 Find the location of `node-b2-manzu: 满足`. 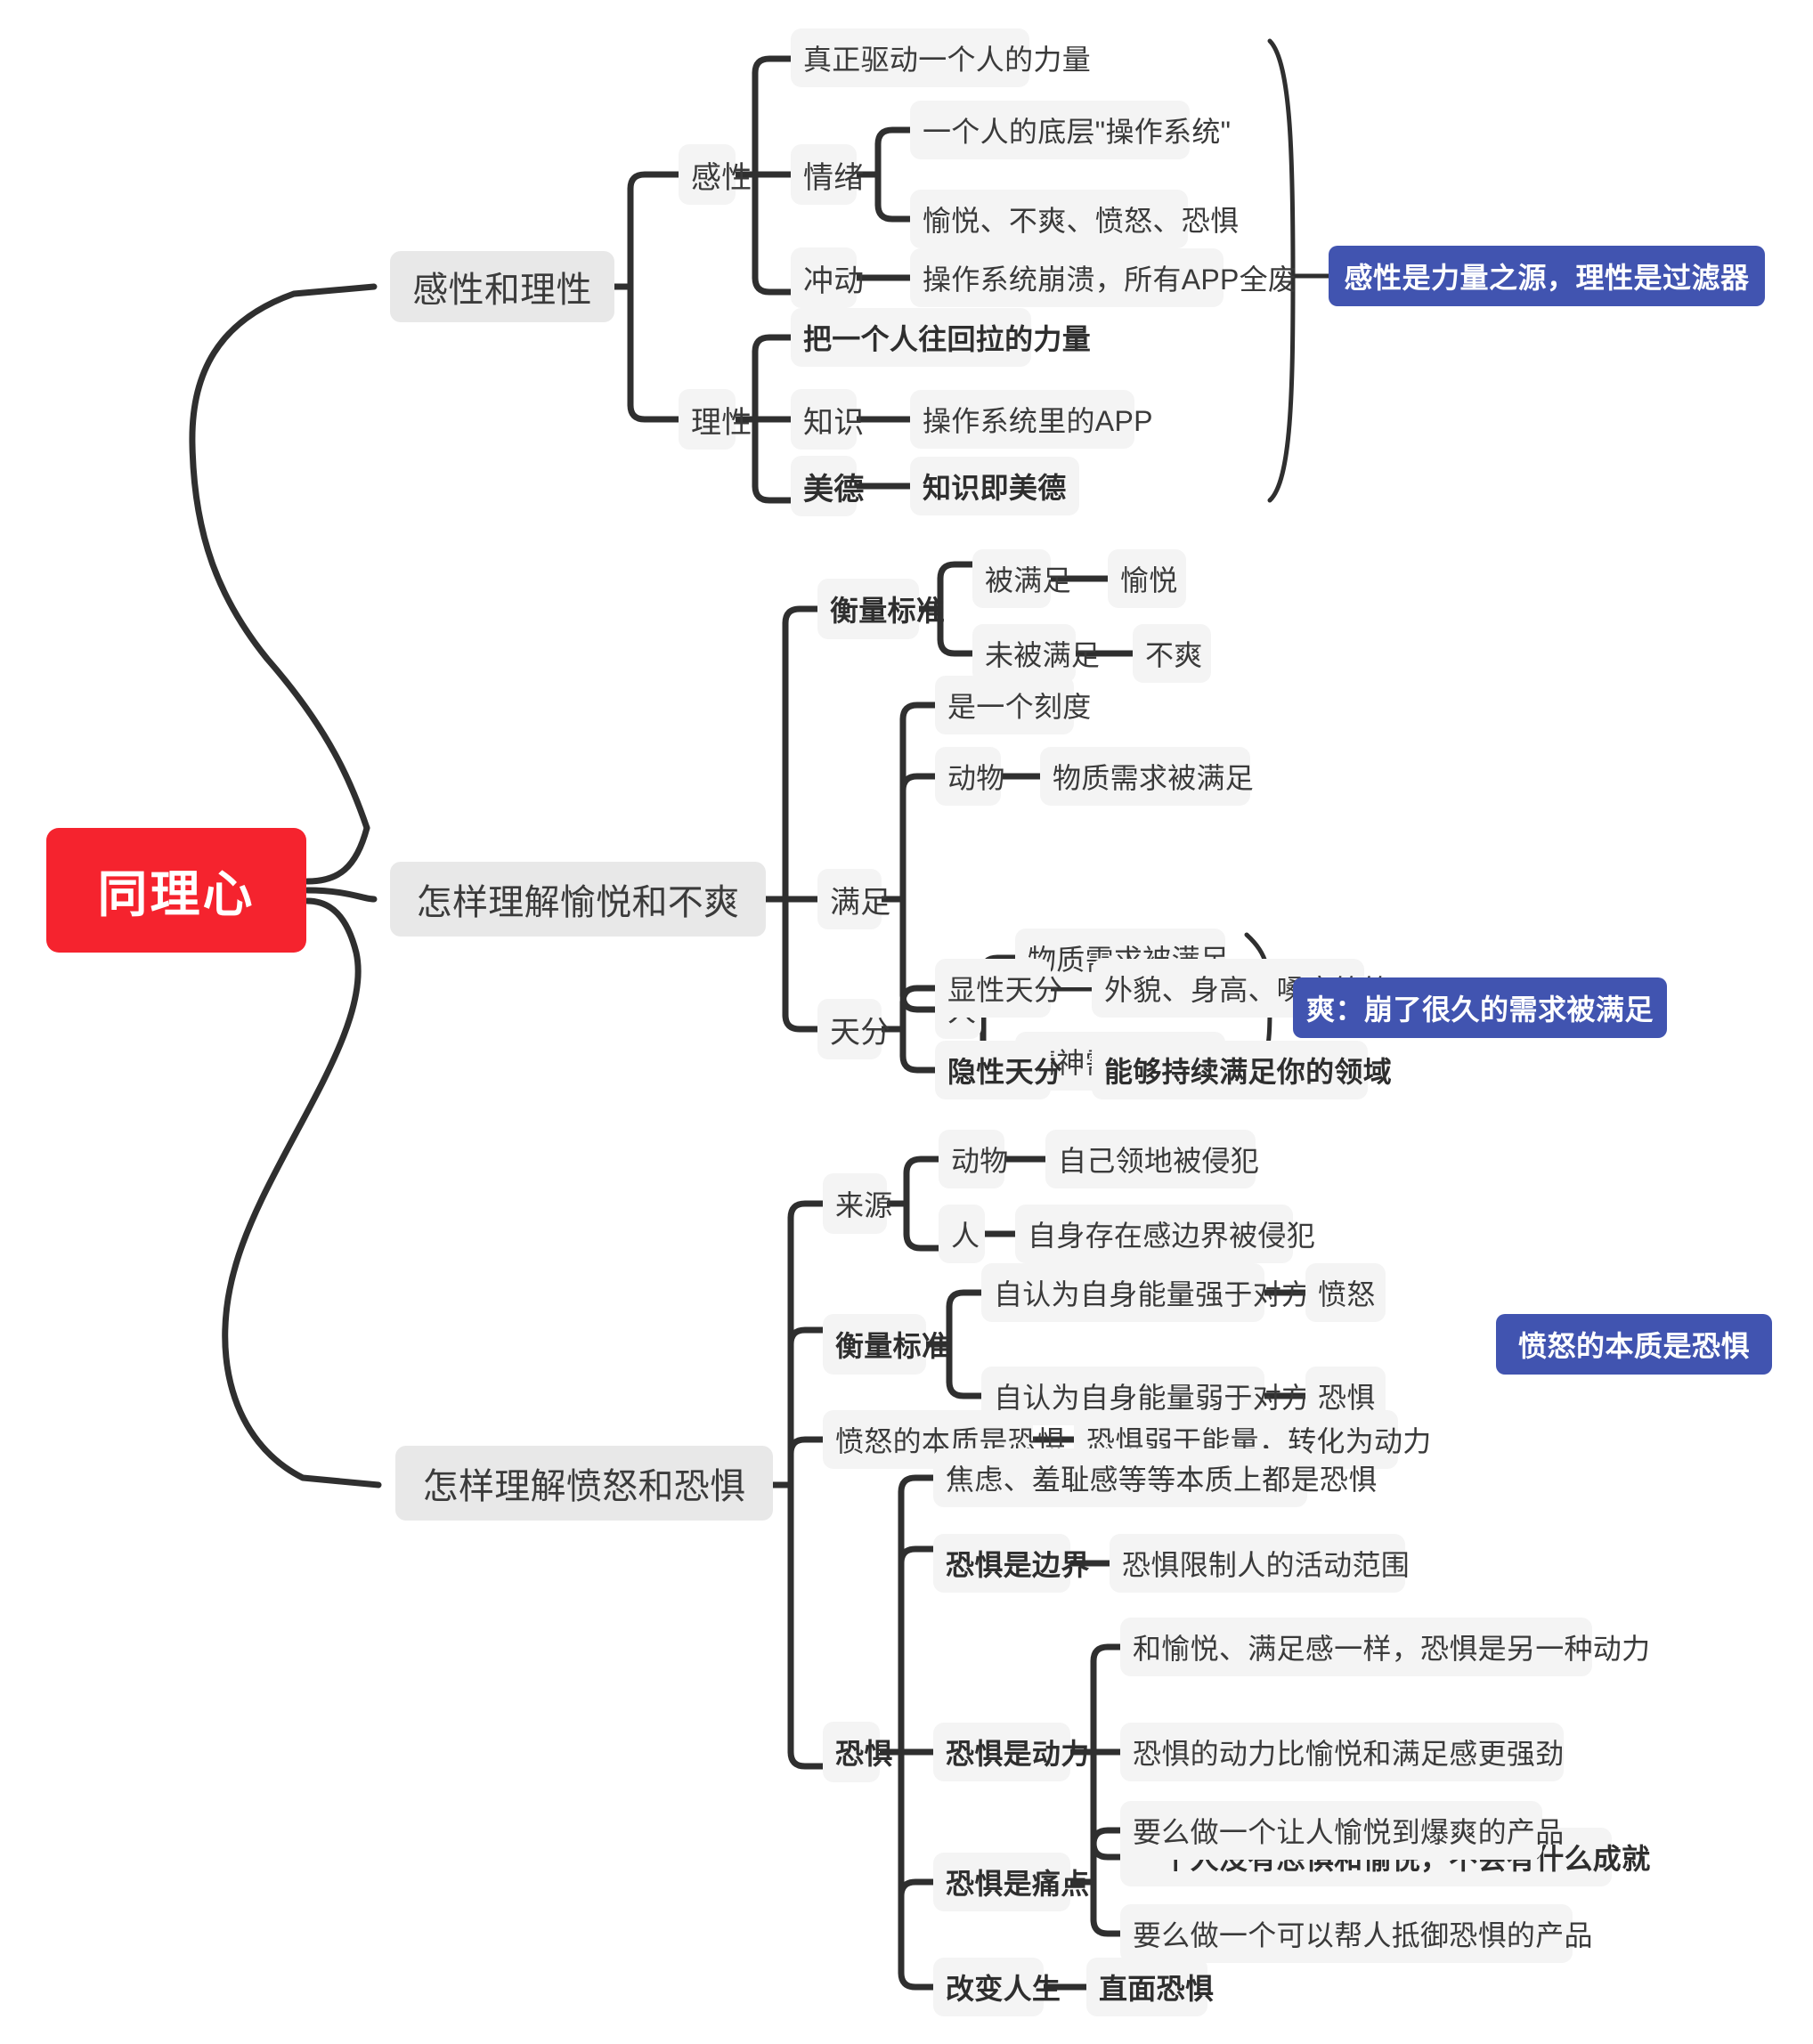

node-b2-manzu: 满足 is located at coordinates (853, 899).